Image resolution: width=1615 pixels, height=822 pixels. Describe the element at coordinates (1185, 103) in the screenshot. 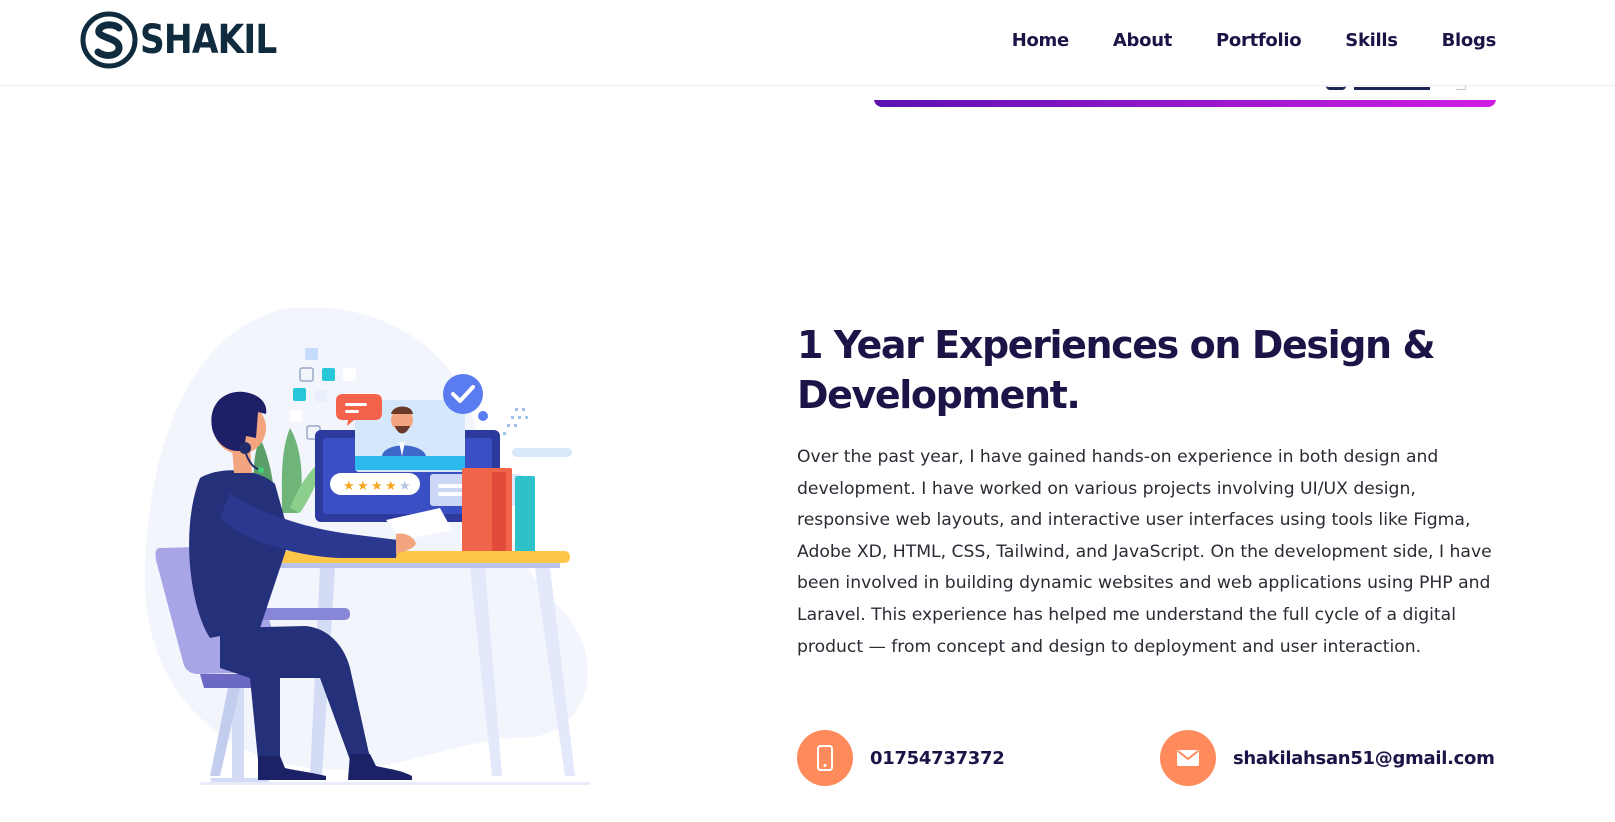

I see `card-gradient-bar` at that location.